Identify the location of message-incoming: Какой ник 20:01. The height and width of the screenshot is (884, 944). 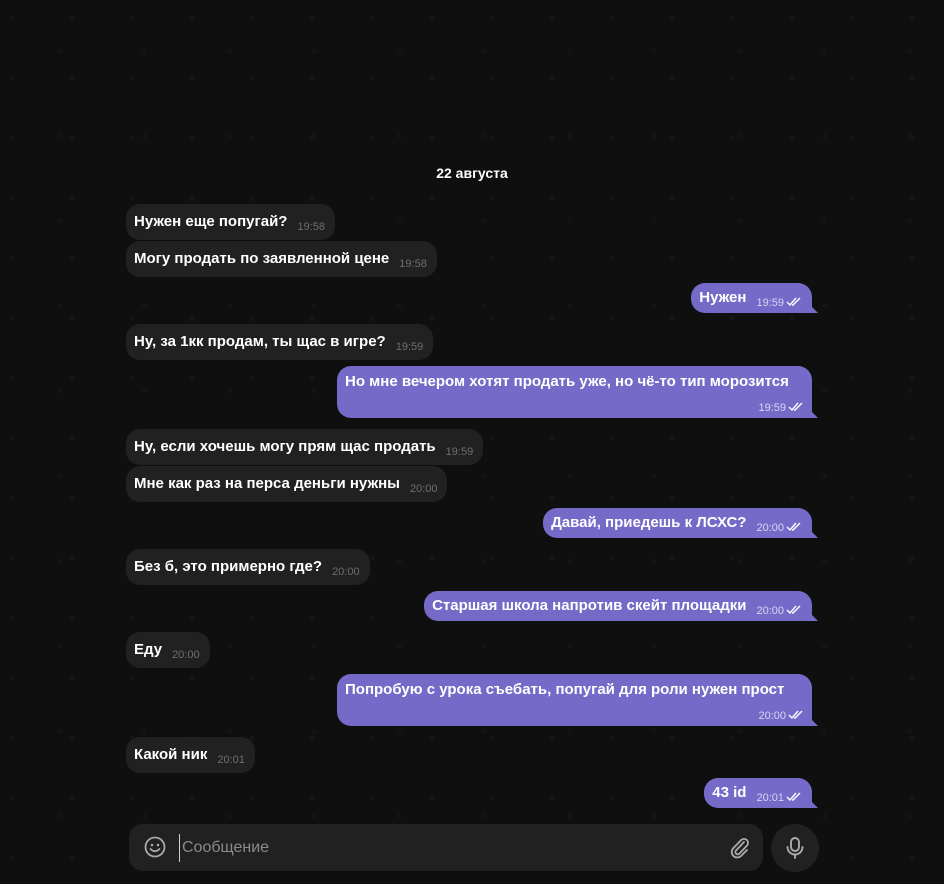
(190, 755).